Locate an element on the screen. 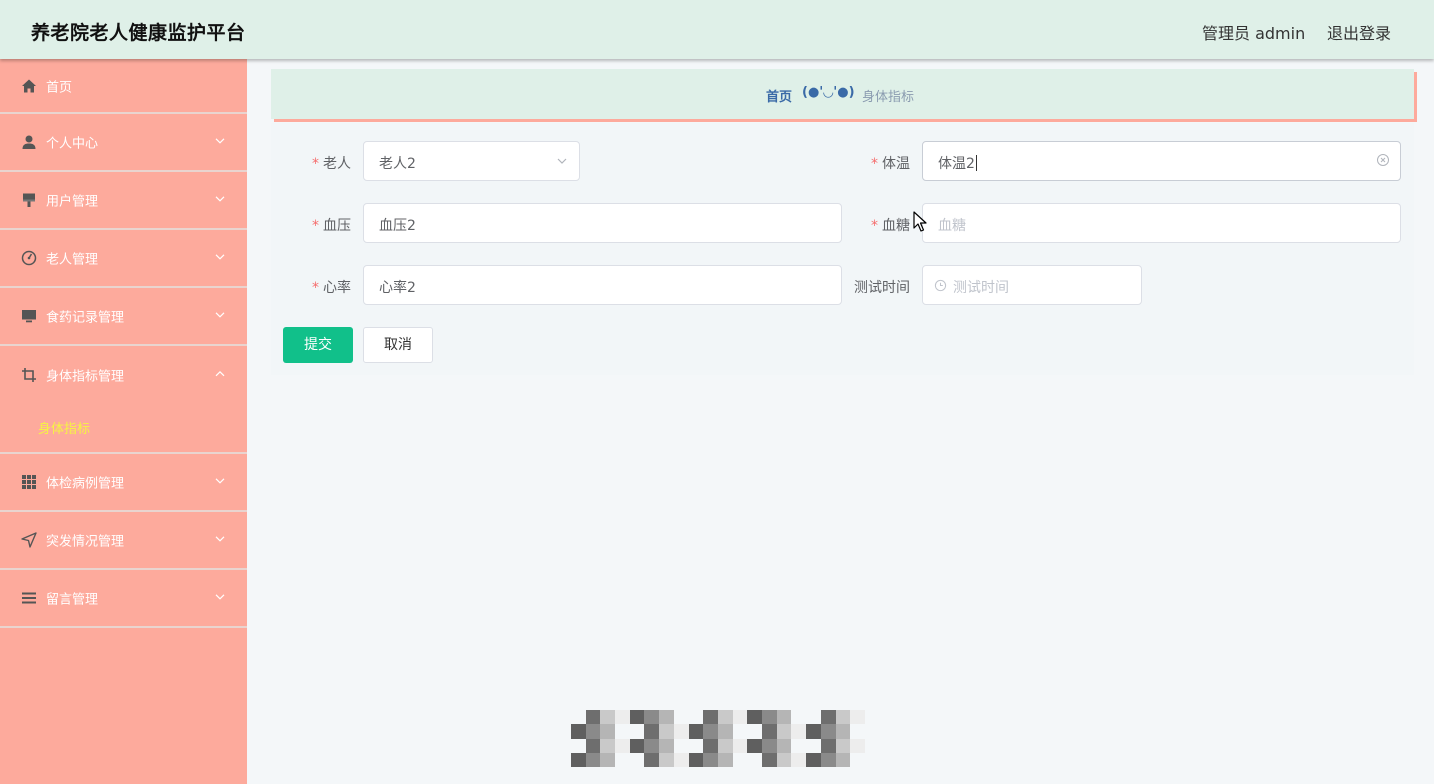 This screenshot has height=784, width=1434. breadcrumb-current: 身体指标 is located at coordinates (888, 97).